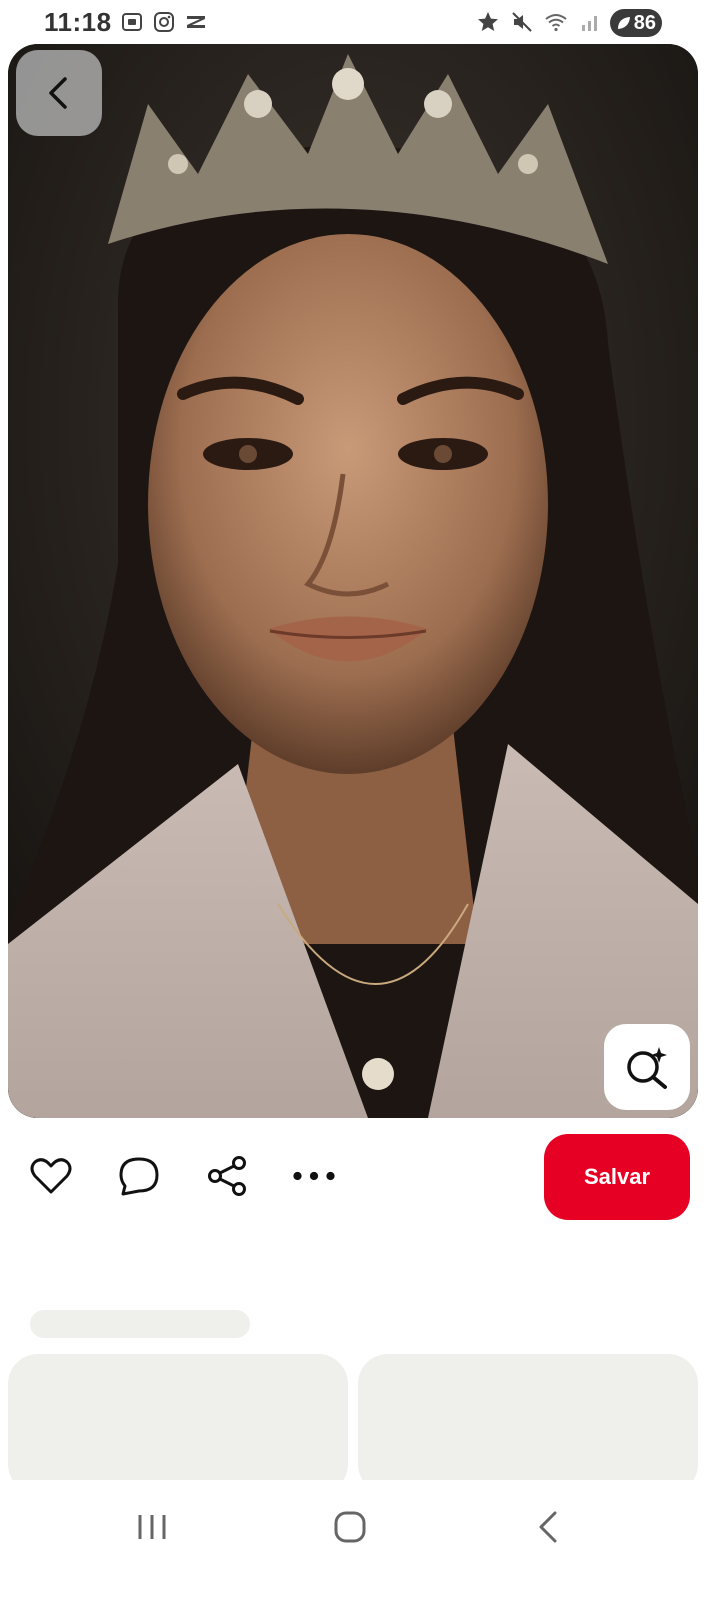 The width and height of the screenshot is (720, 1600). What do you see at coordinates (196, 22) in the screenshot?
I see `capcut-icon` at bounding box center [196, 22].